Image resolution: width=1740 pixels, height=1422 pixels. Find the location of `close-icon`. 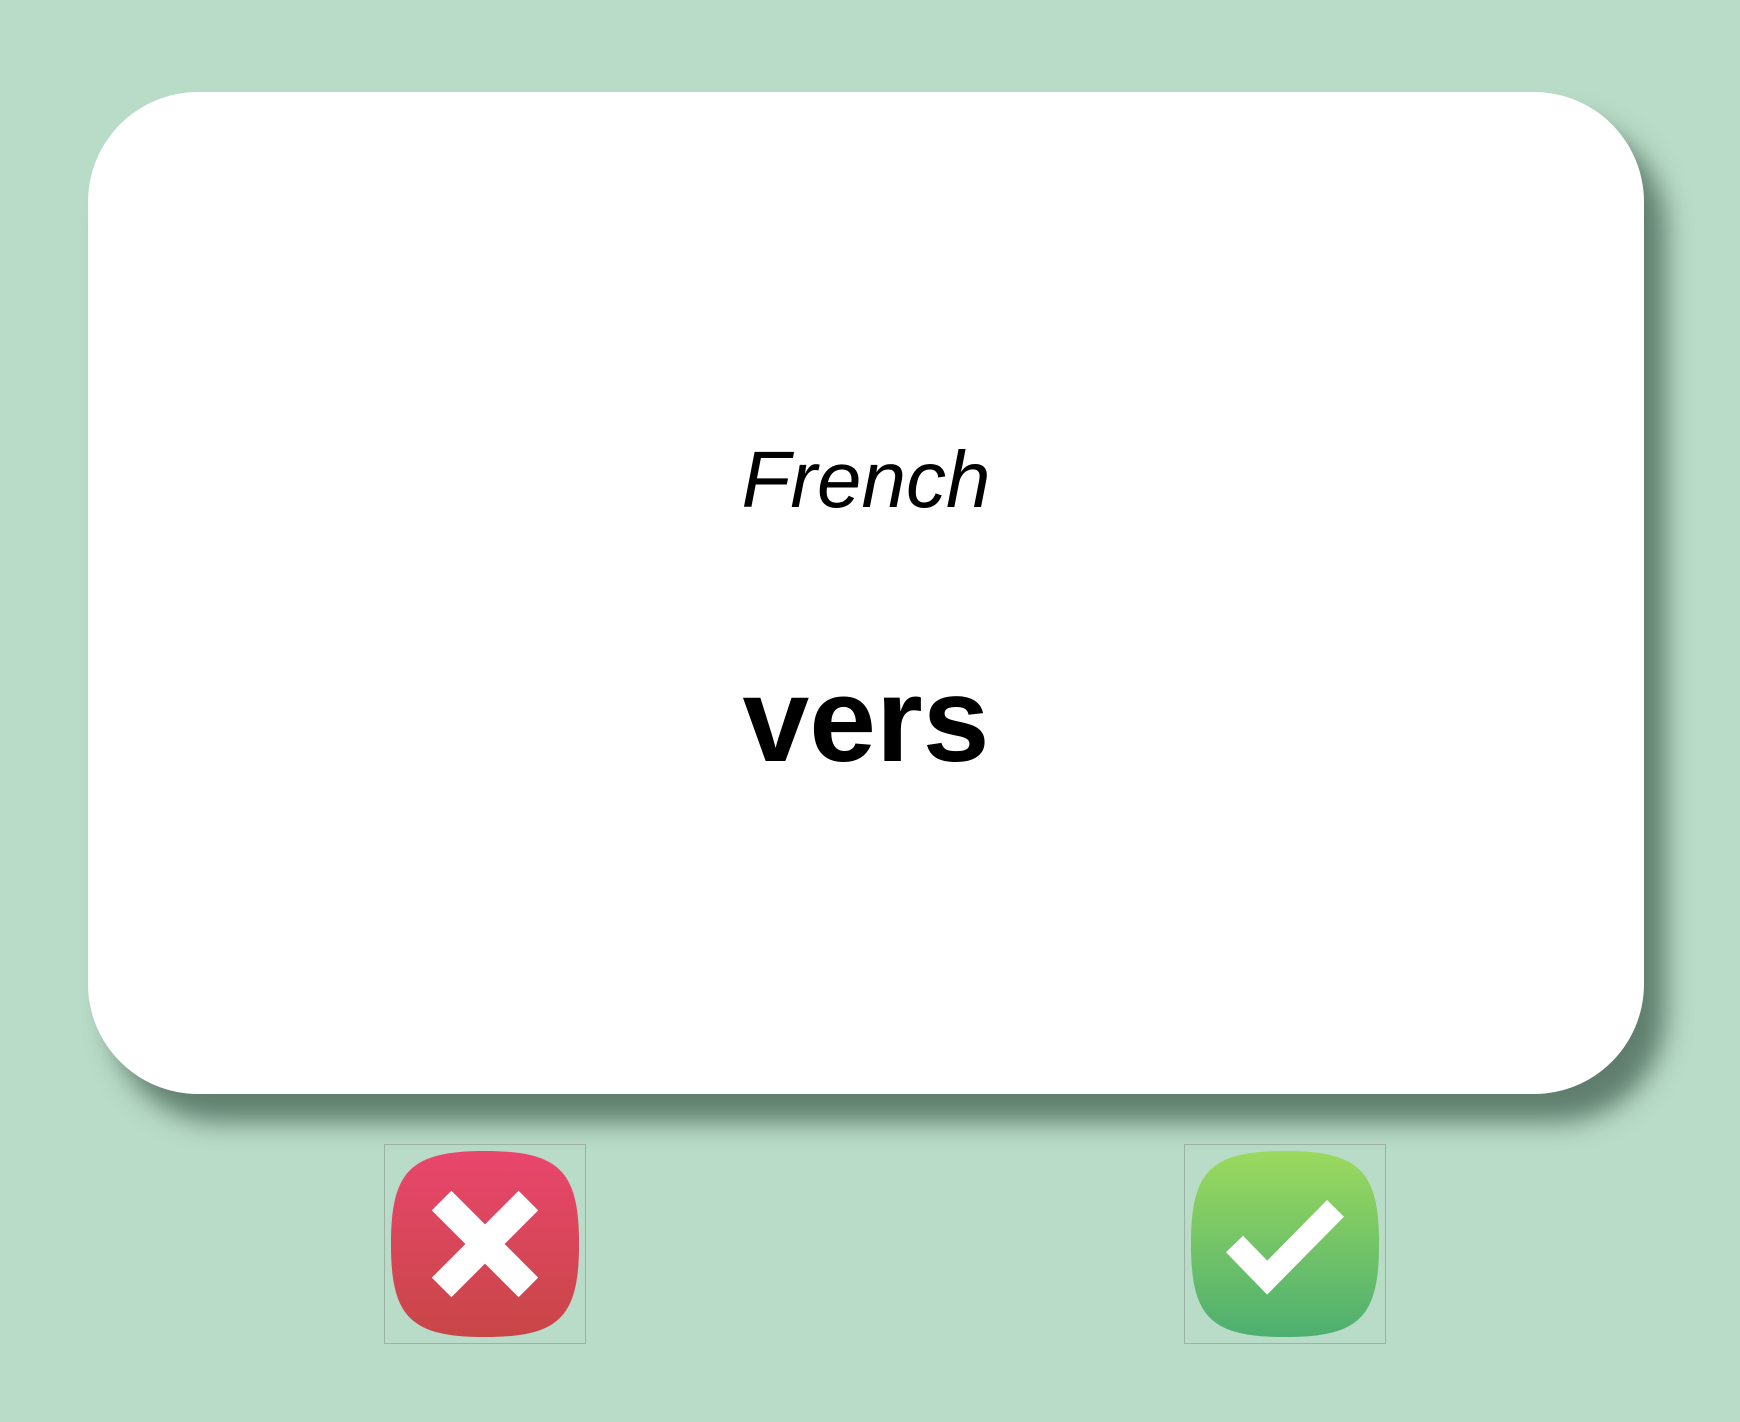

close-icon is located at coordinates (485, 1244).